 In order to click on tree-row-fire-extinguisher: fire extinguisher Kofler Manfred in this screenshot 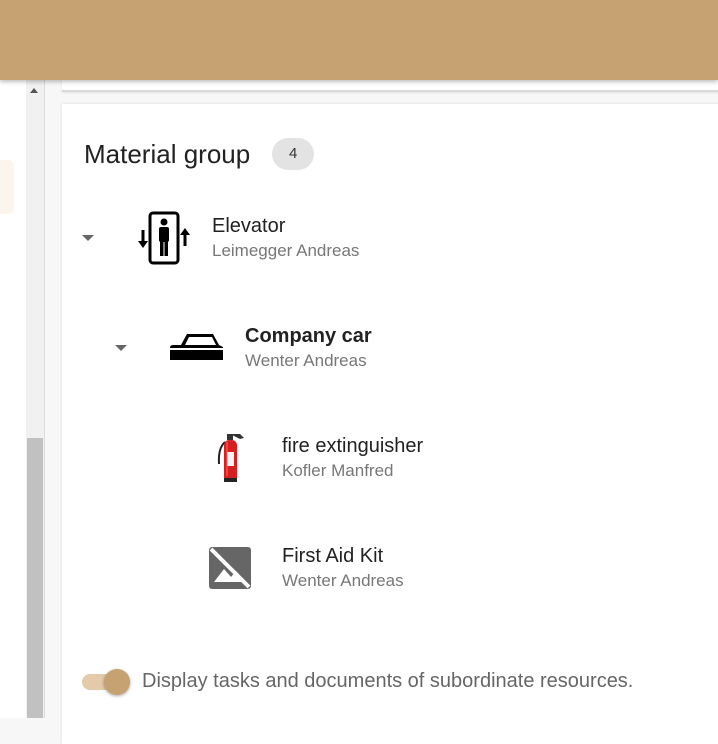, I will do `click(311, 458)`.